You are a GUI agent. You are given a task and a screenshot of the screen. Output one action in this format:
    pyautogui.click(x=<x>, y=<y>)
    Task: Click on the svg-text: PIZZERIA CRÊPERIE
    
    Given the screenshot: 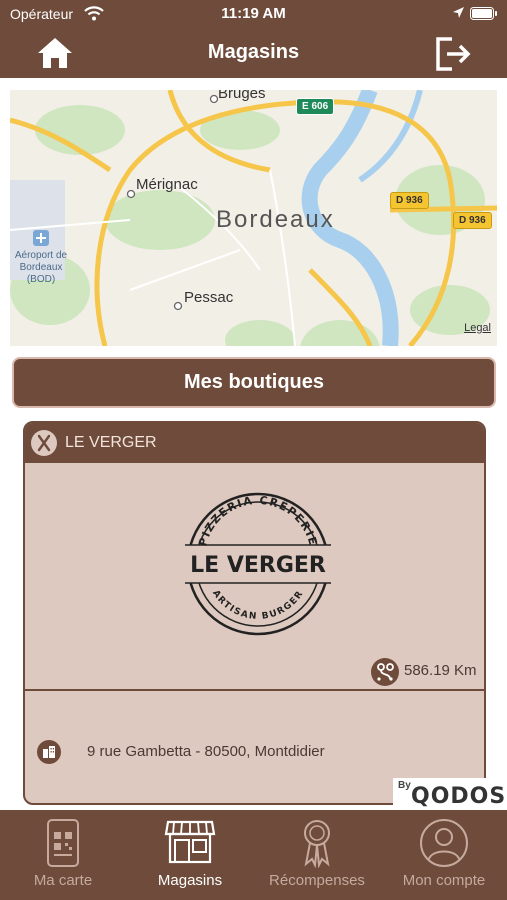 What is the action you would take?
    pyautogui.click(x=258, y=521)
    